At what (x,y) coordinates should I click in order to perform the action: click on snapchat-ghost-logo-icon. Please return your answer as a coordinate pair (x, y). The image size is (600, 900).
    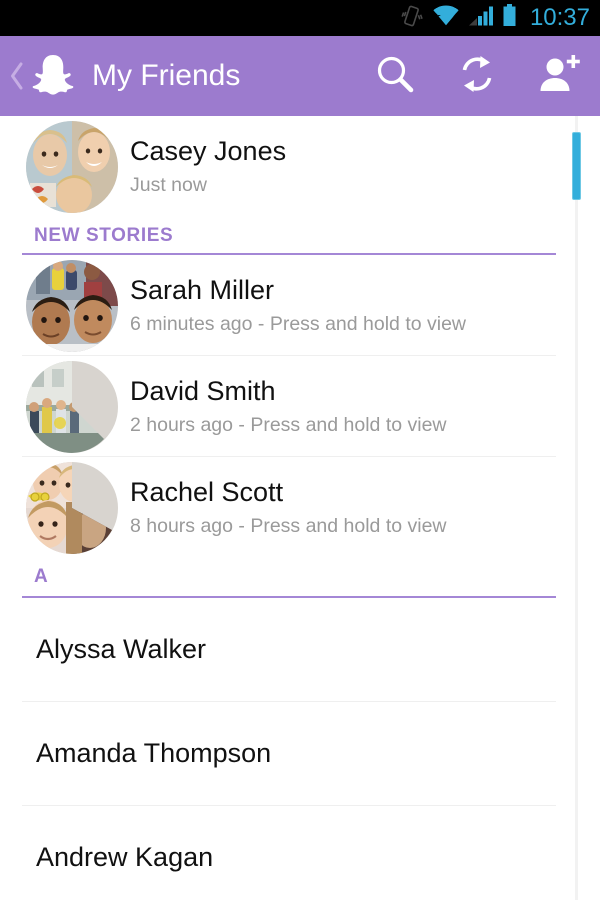
    Looking at the image, I should click on (53, 76).